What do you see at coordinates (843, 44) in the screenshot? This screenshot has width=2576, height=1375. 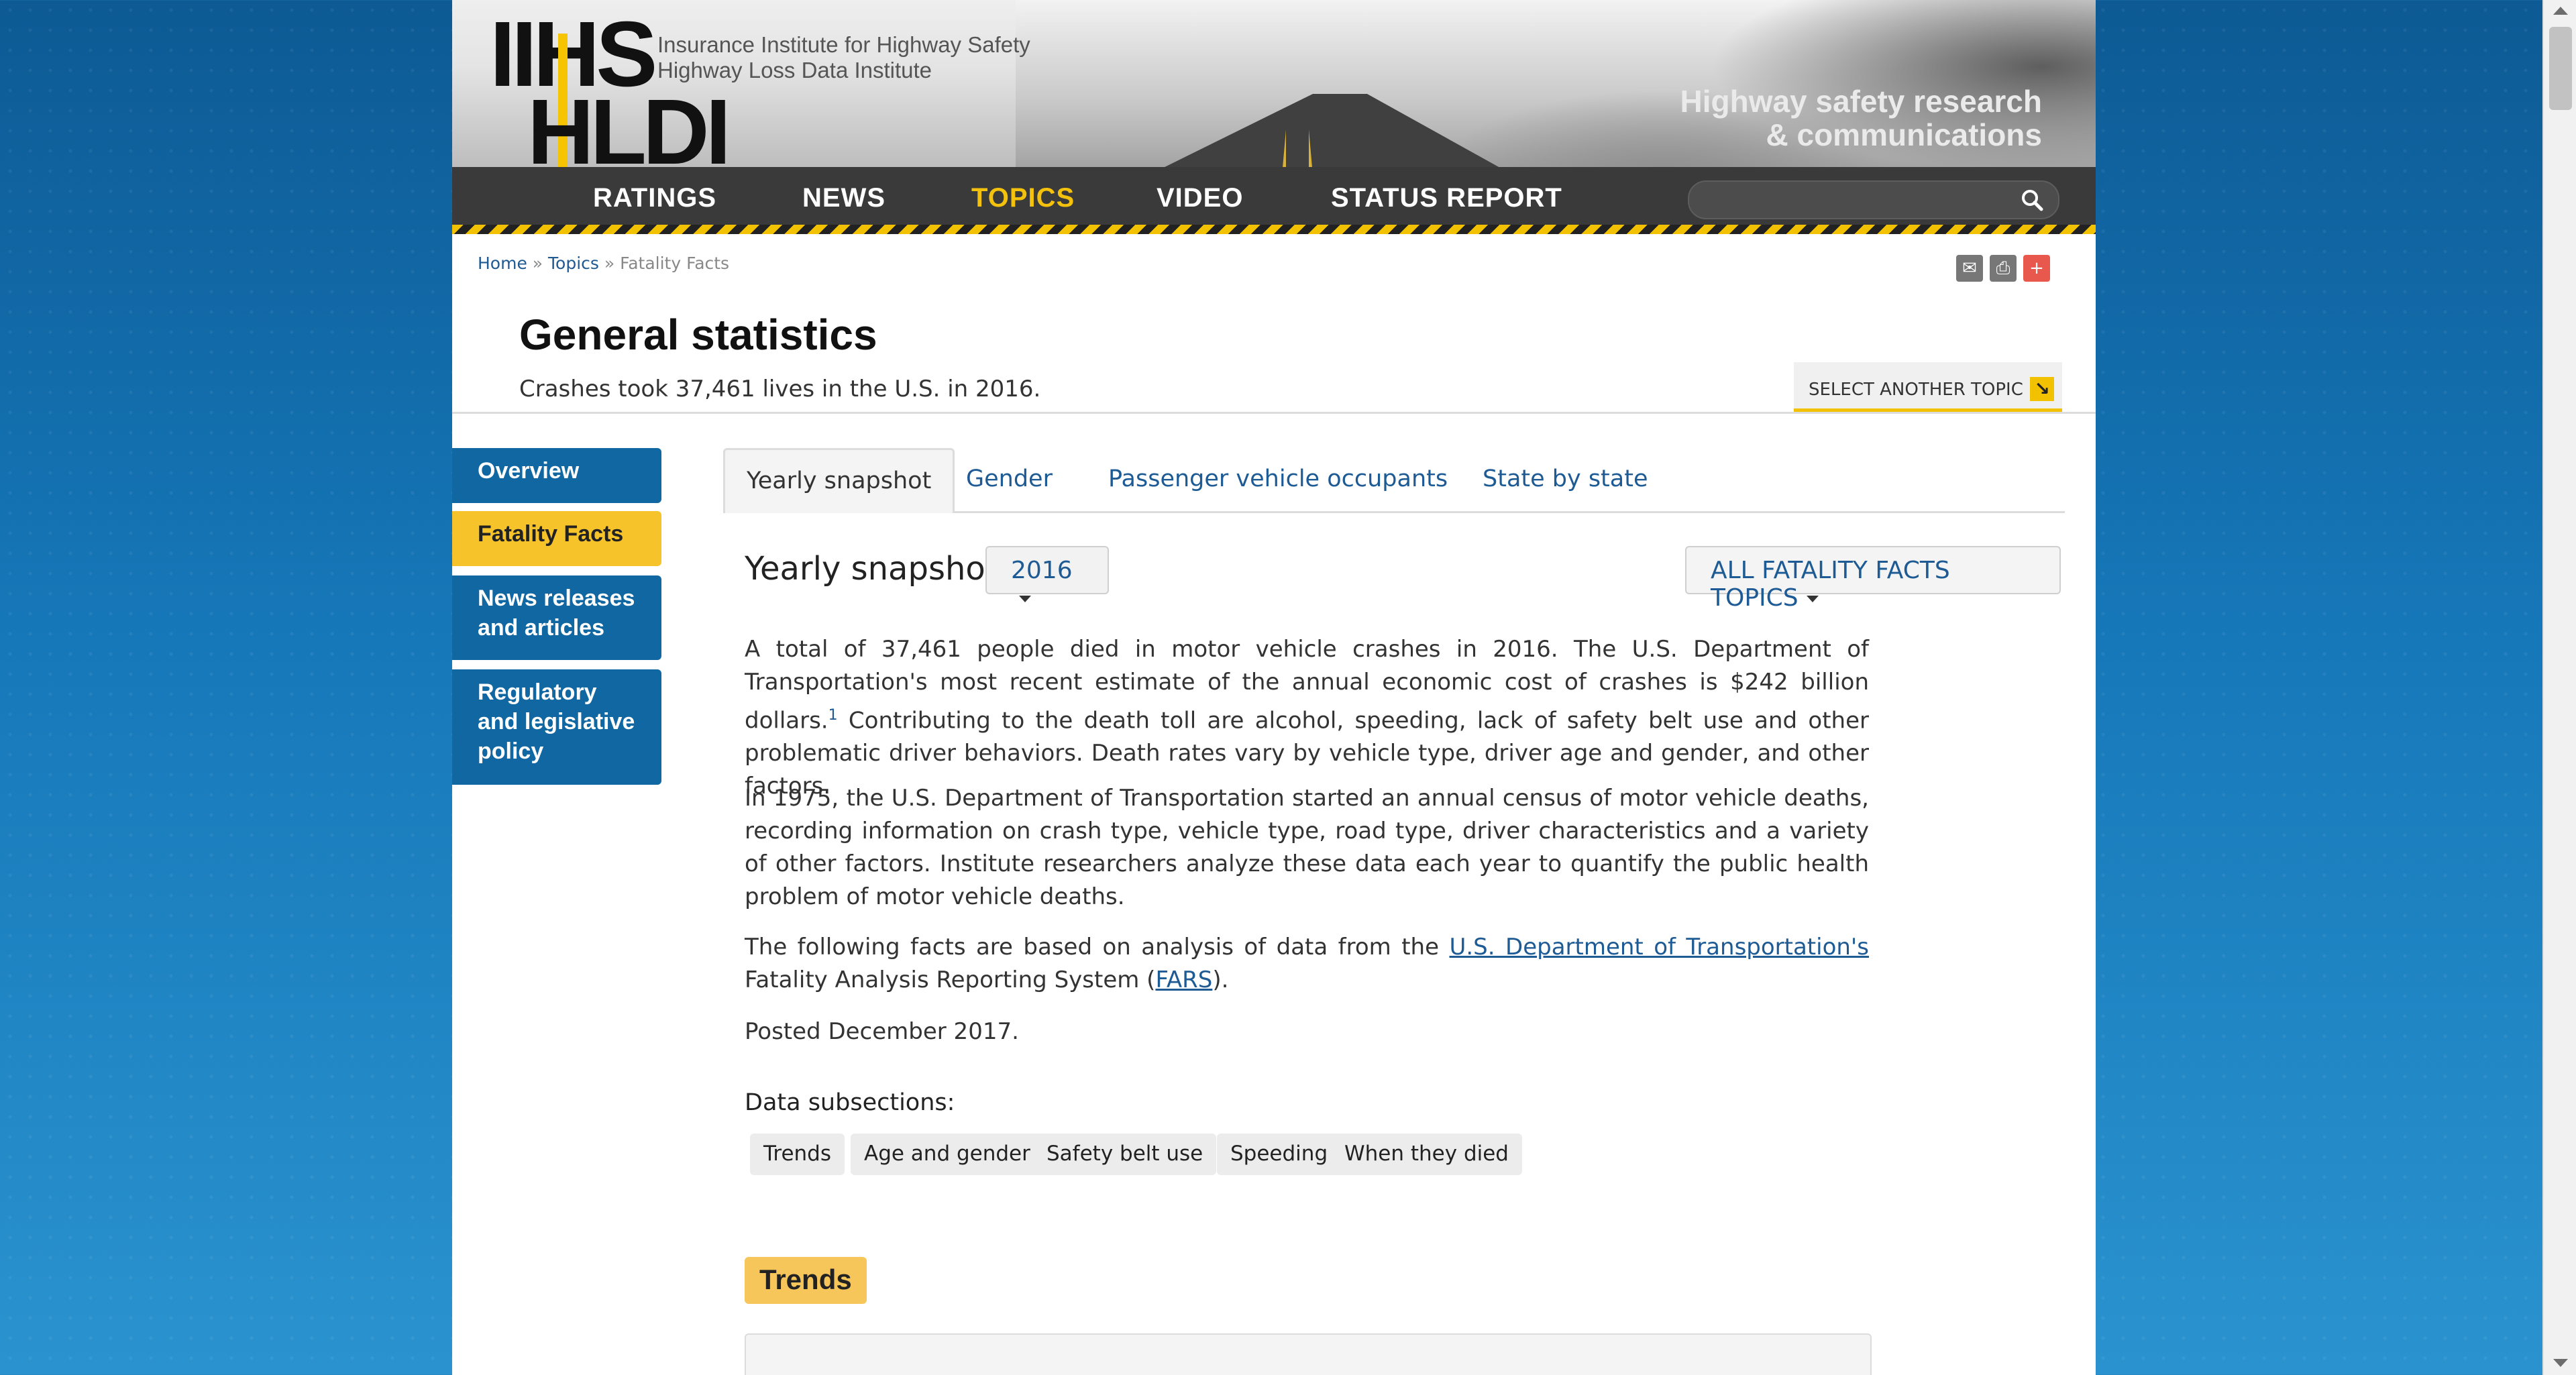 I see `logo-line-1: Insurance Institute for Highway Safety` at bounding box center [843, 44].